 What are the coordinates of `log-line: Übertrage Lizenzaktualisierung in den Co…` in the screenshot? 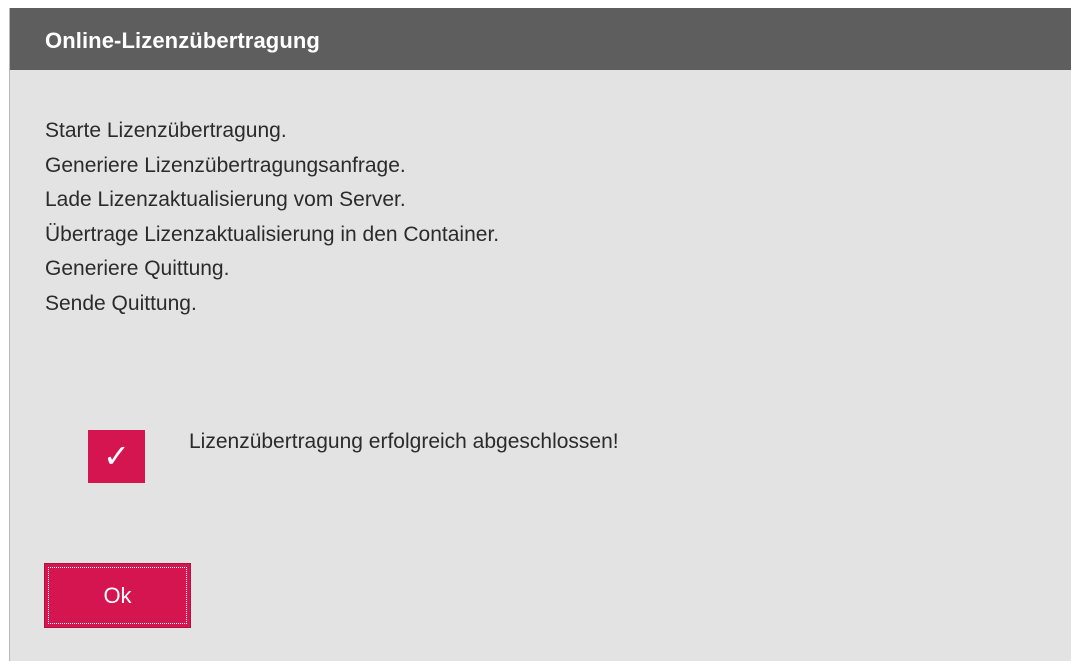 It's located at (272, 234).